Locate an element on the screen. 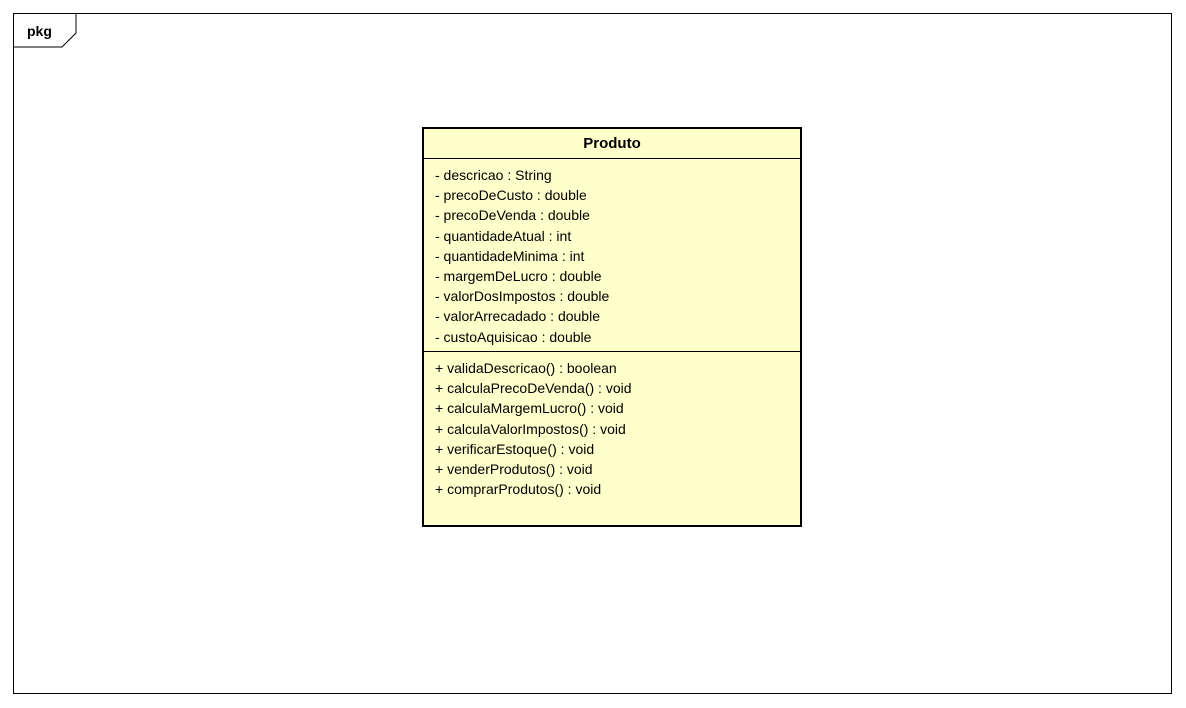  attribute-item: - descricao : String is located at coordinates (493, 175).